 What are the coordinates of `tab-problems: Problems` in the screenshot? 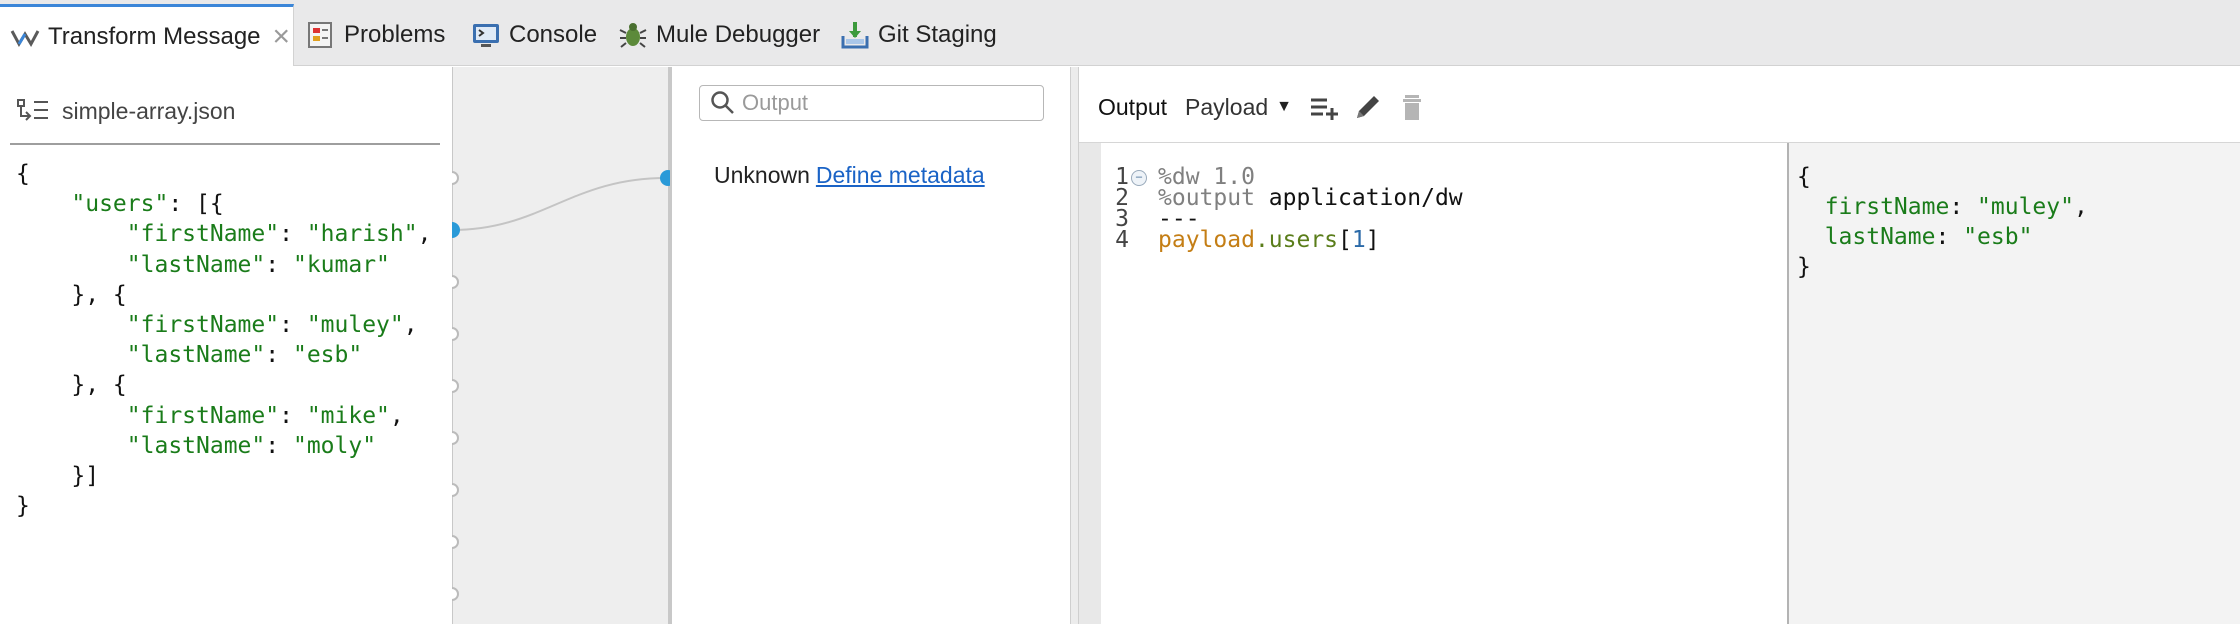 It's located at (375, 35).